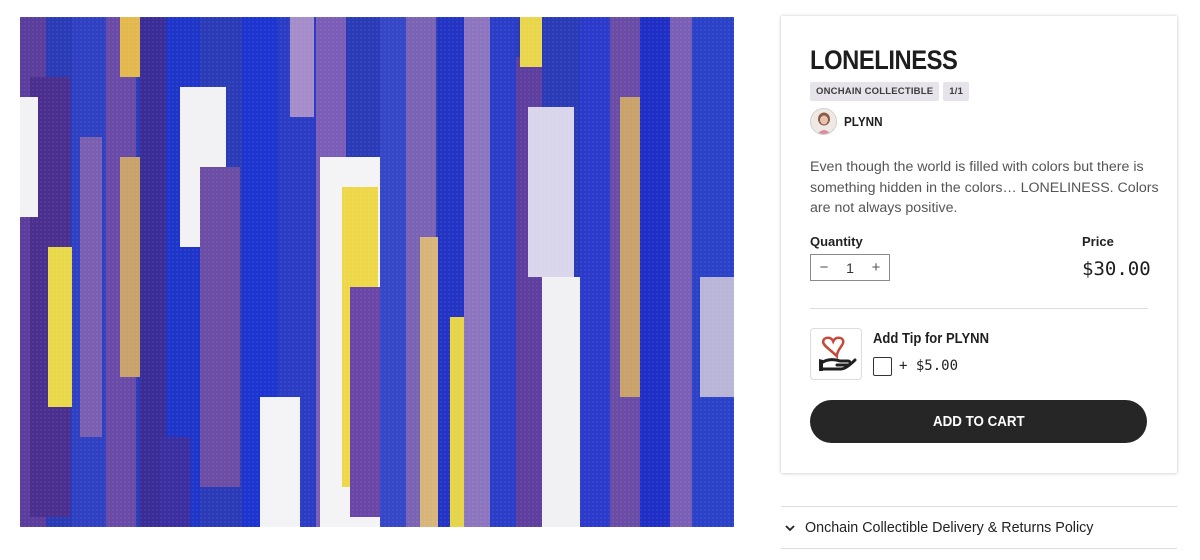 This screenshot has height=560, width=1200. I want to click on price-label: Price, so click(1098, 241).